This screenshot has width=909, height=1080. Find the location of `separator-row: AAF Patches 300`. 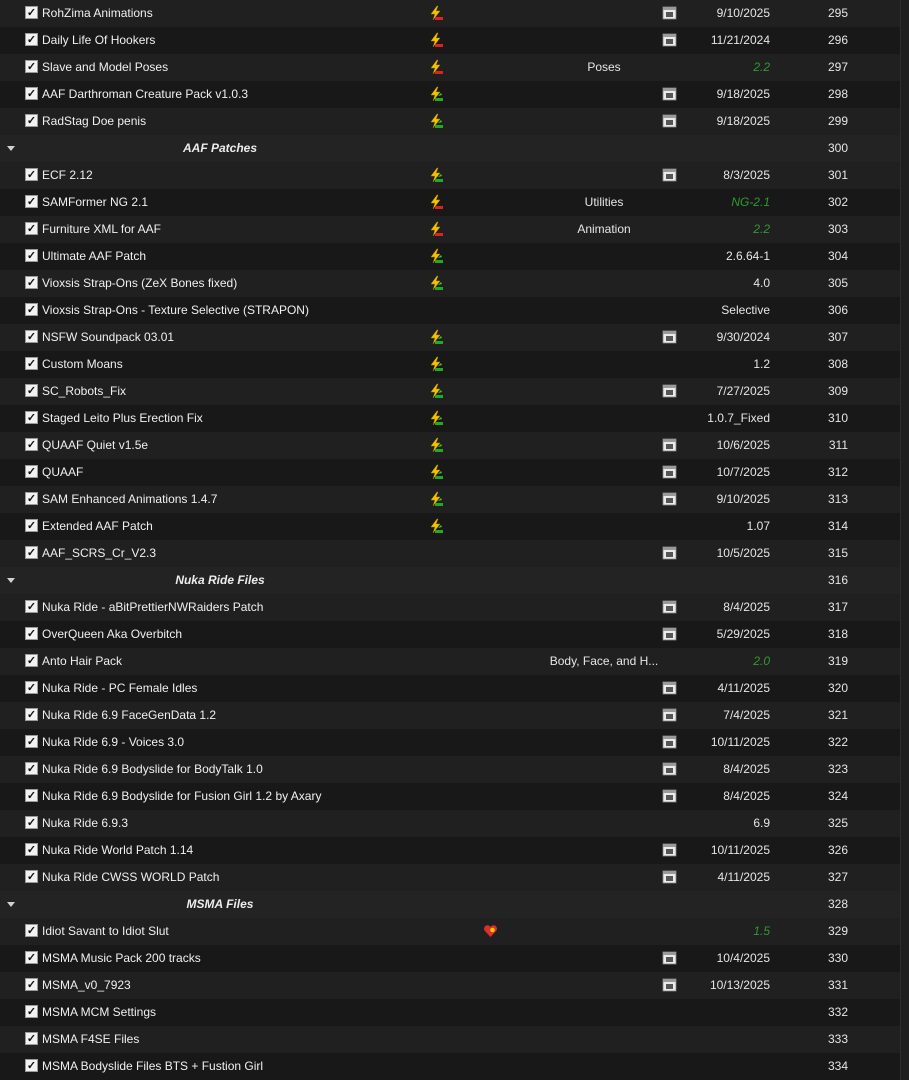

separator-row: AAF Patches 300 is located at coordinates (450, 148).